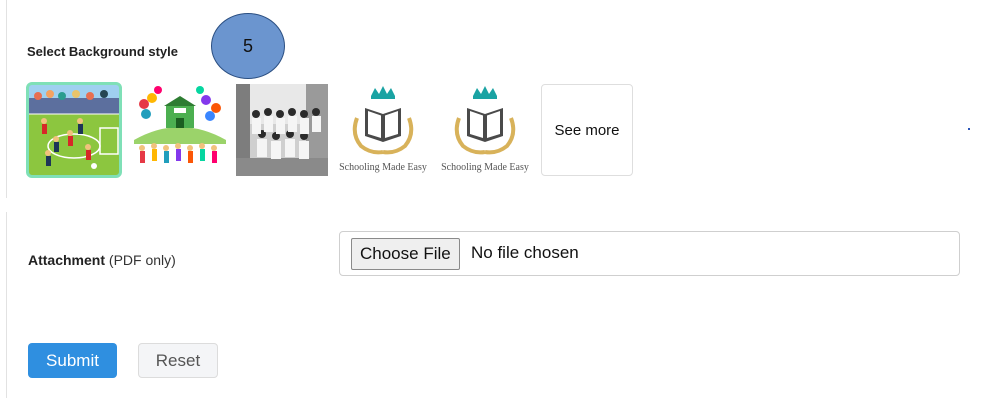 The width and height of the screenshot is (997, 408). I want to click on left-divider-top, so click(6, 99).